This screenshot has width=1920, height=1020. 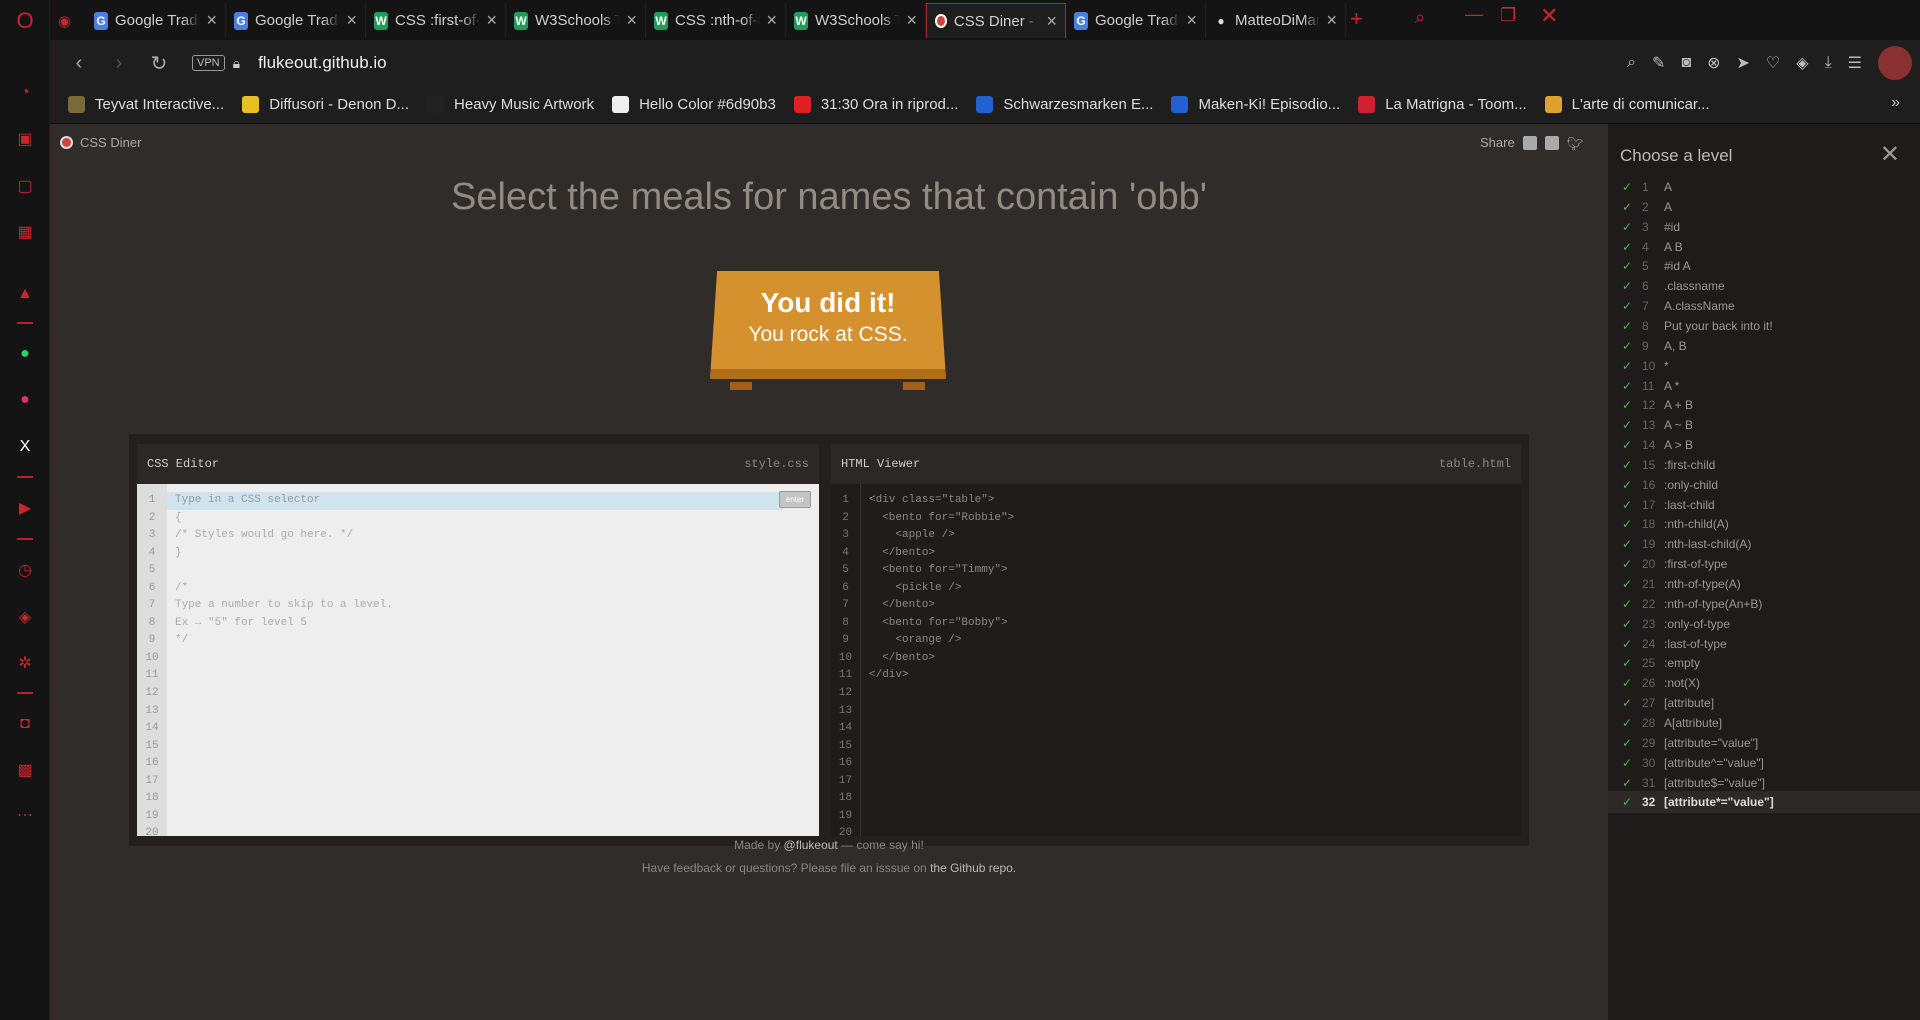 I want to click on speed-dial-icon: ◔, so click(x=25, y=93).